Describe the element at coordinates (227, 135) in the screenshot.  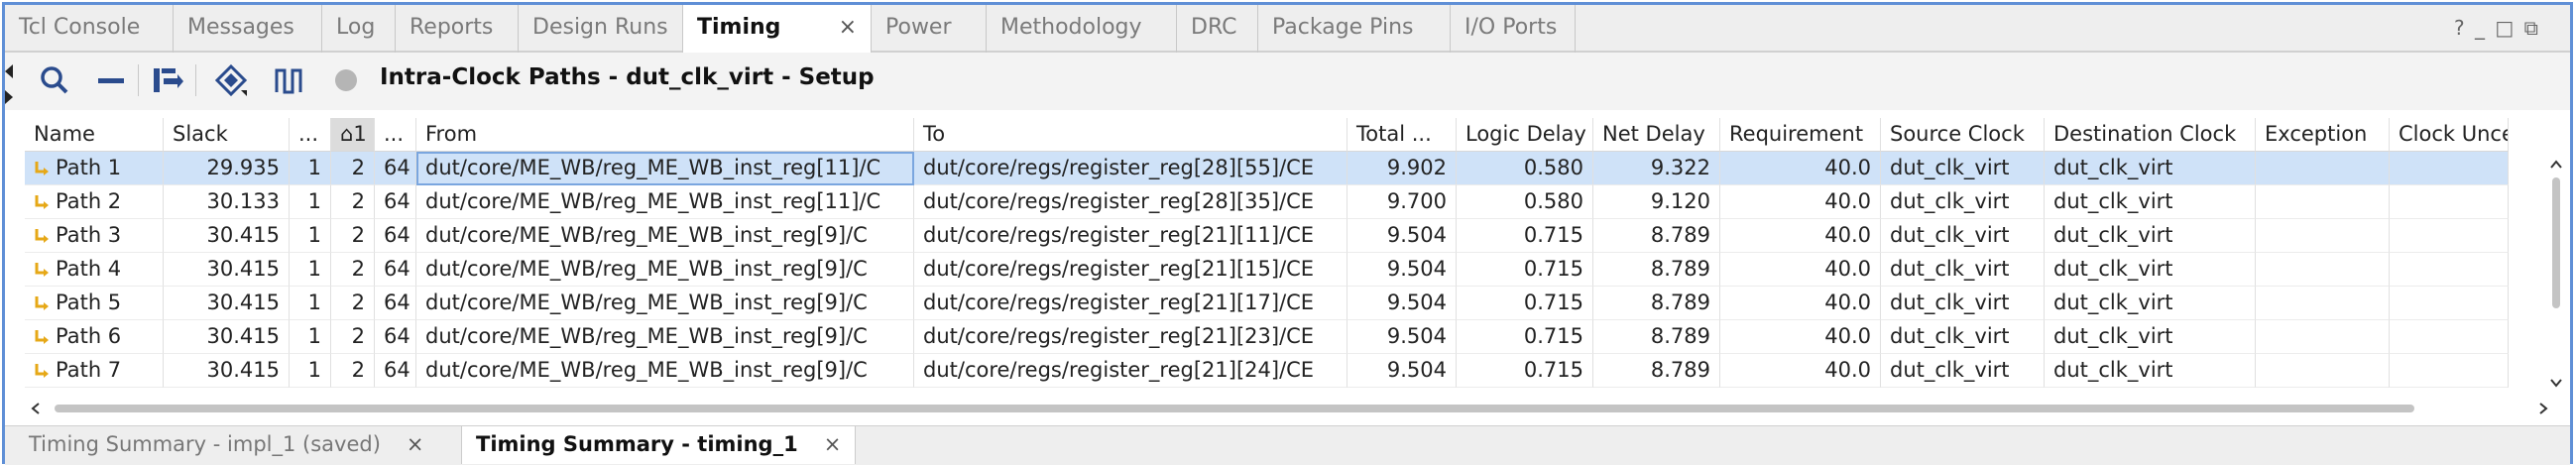
I see `column-header-slack: Slack` at that location.